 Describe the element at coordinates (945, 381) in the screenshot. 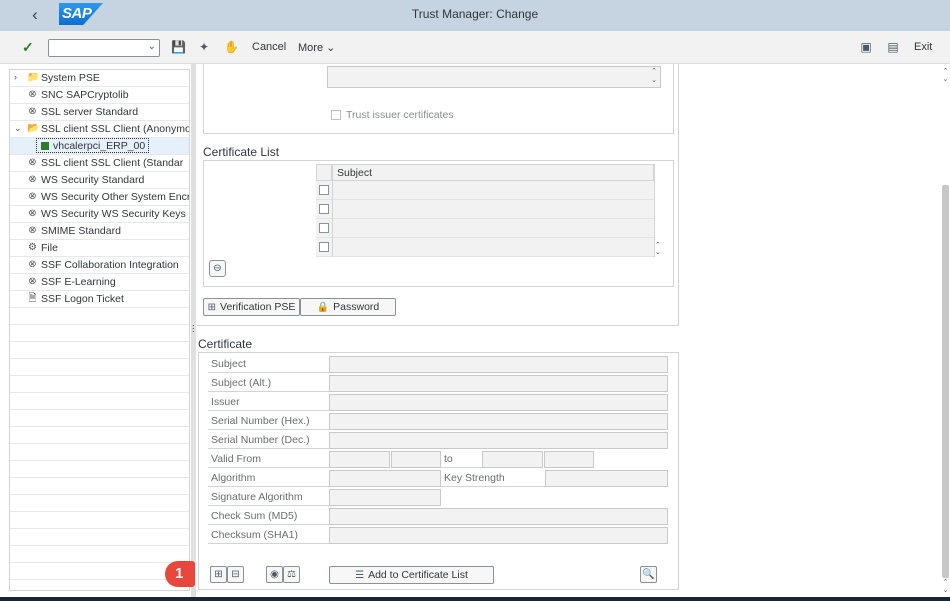

I see `scrollbar-thumb` at that location.